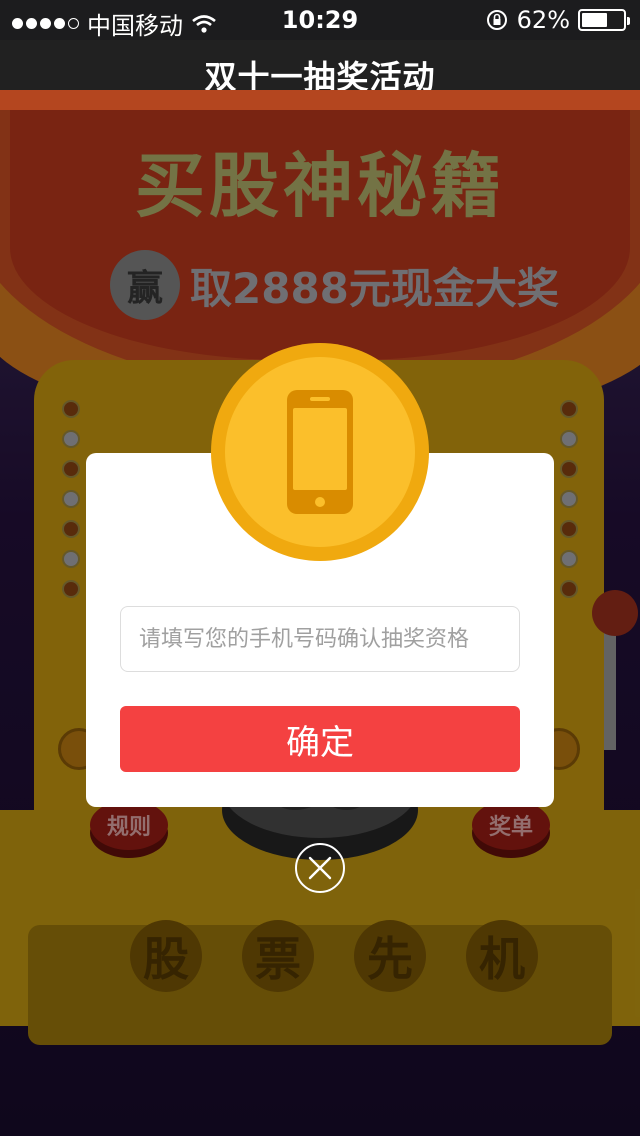  What do you see at coordinates (543, 20) in the screenshot?
I see `battery-percent: 62%` at bounding box center [543, 20].